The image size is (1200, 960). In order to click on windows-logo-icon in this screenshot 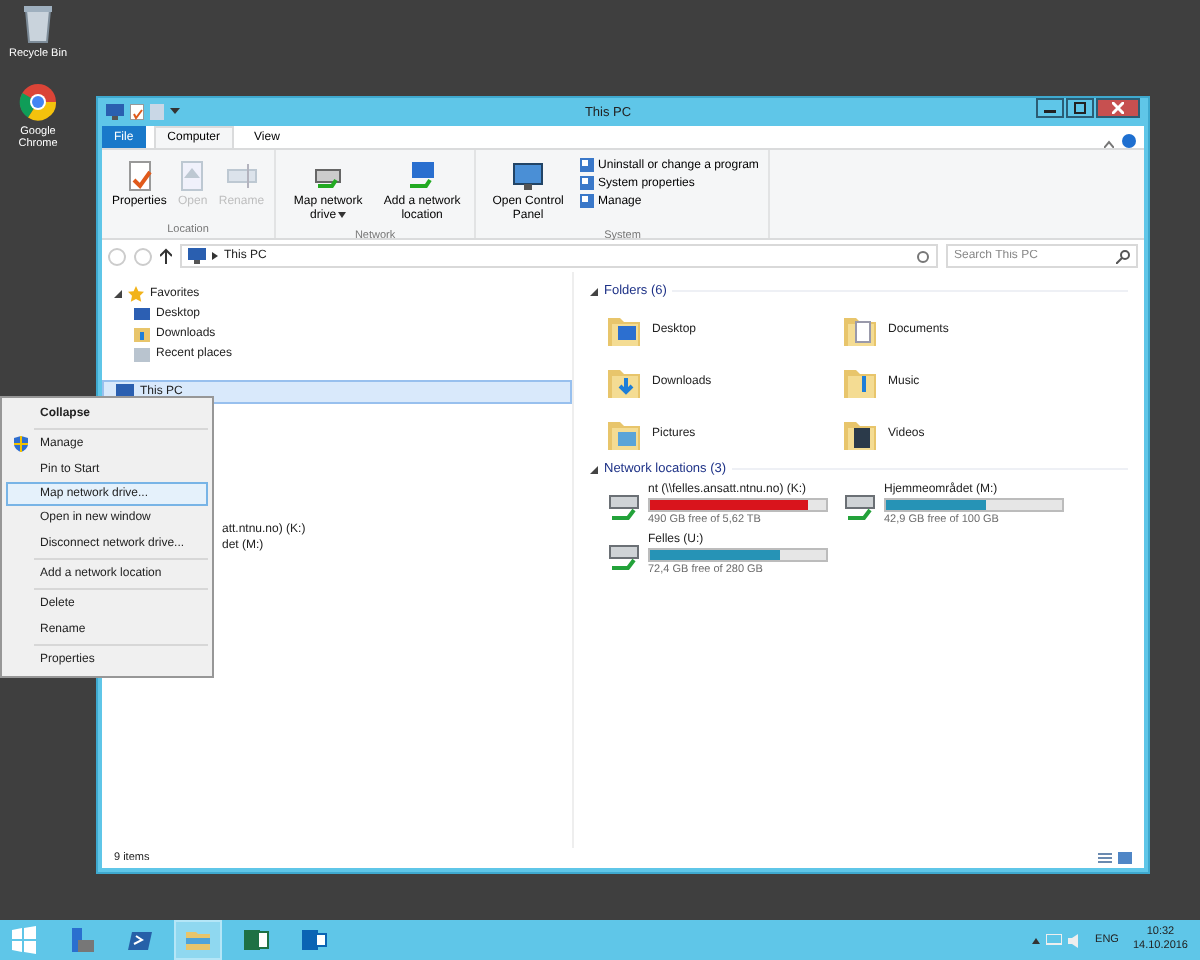, I will do `click(24, 940)`.